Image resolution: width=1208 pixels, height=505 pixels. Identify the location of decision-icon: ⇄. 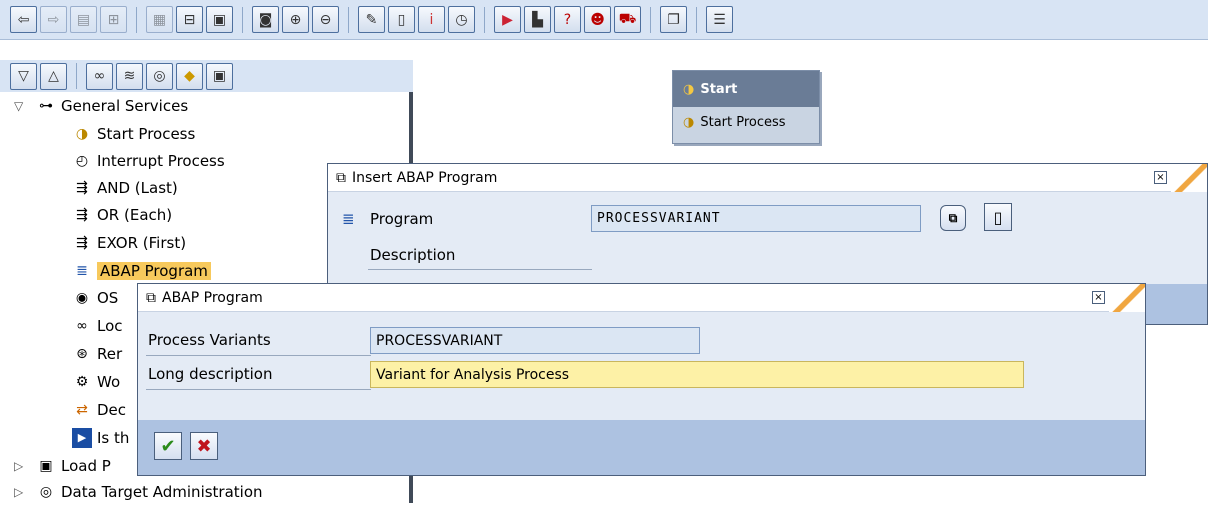
(82, 409).